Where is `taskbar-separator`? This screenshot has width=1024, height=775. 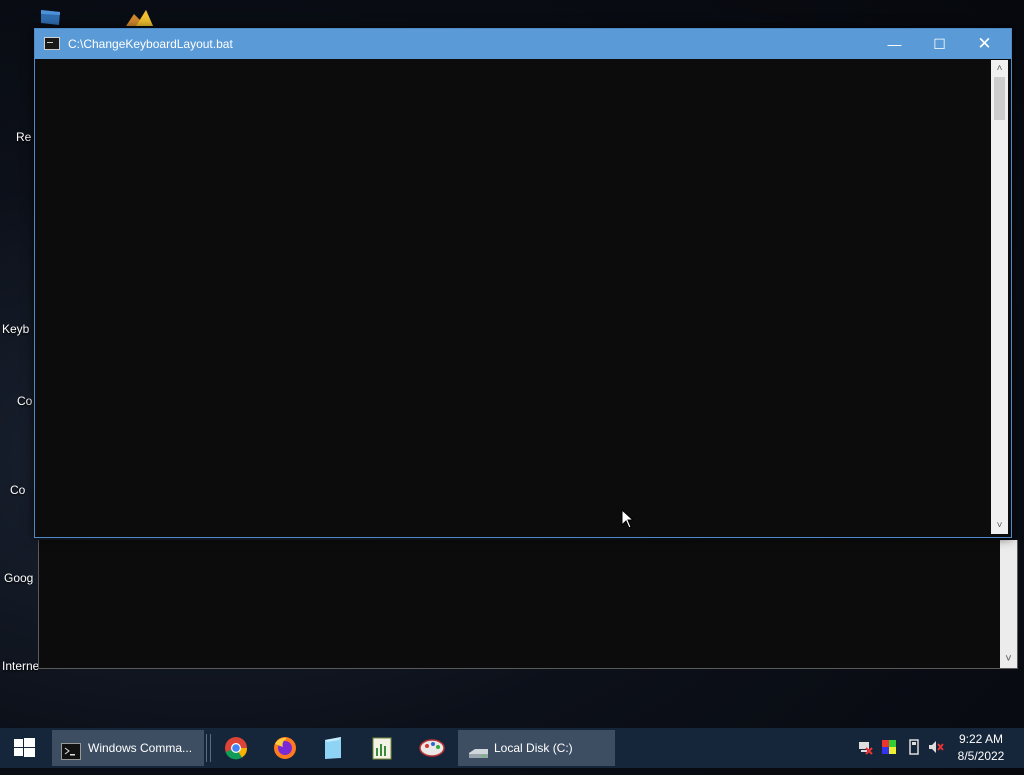 taskbar-separator is located at coordinates (208, 748).